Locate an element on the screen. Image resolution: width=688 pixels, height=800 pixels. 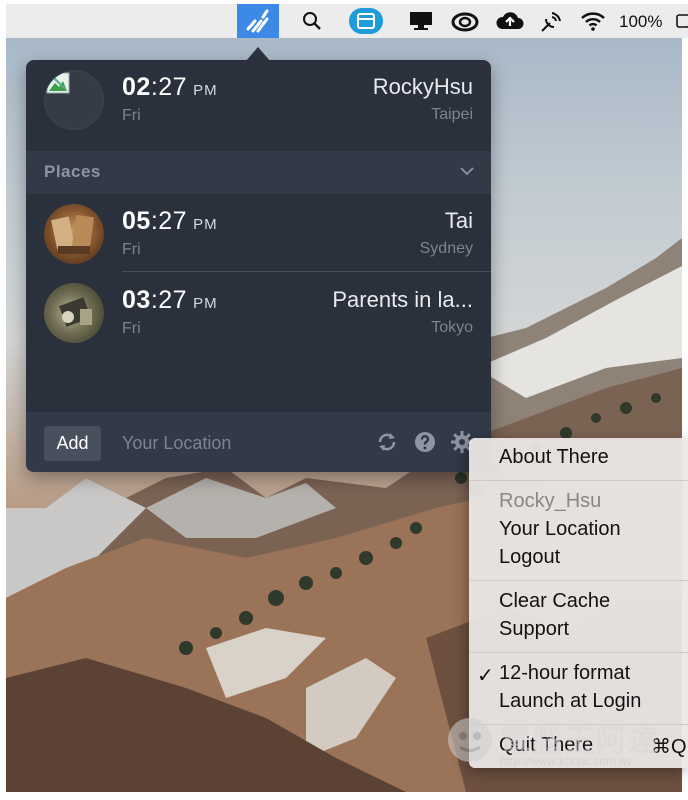
place-row-tai: 05:27 PM Fri Tai Sydney is located at coordinates (258, 234).